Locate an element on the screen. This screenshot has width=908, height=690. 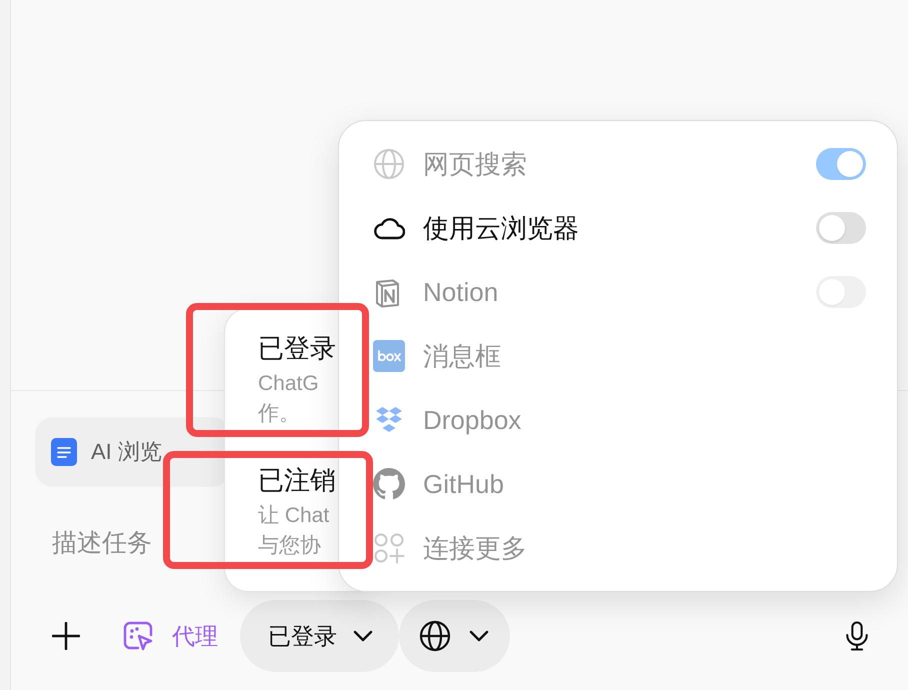
octocat-icon is located at coordinates (389, 484).